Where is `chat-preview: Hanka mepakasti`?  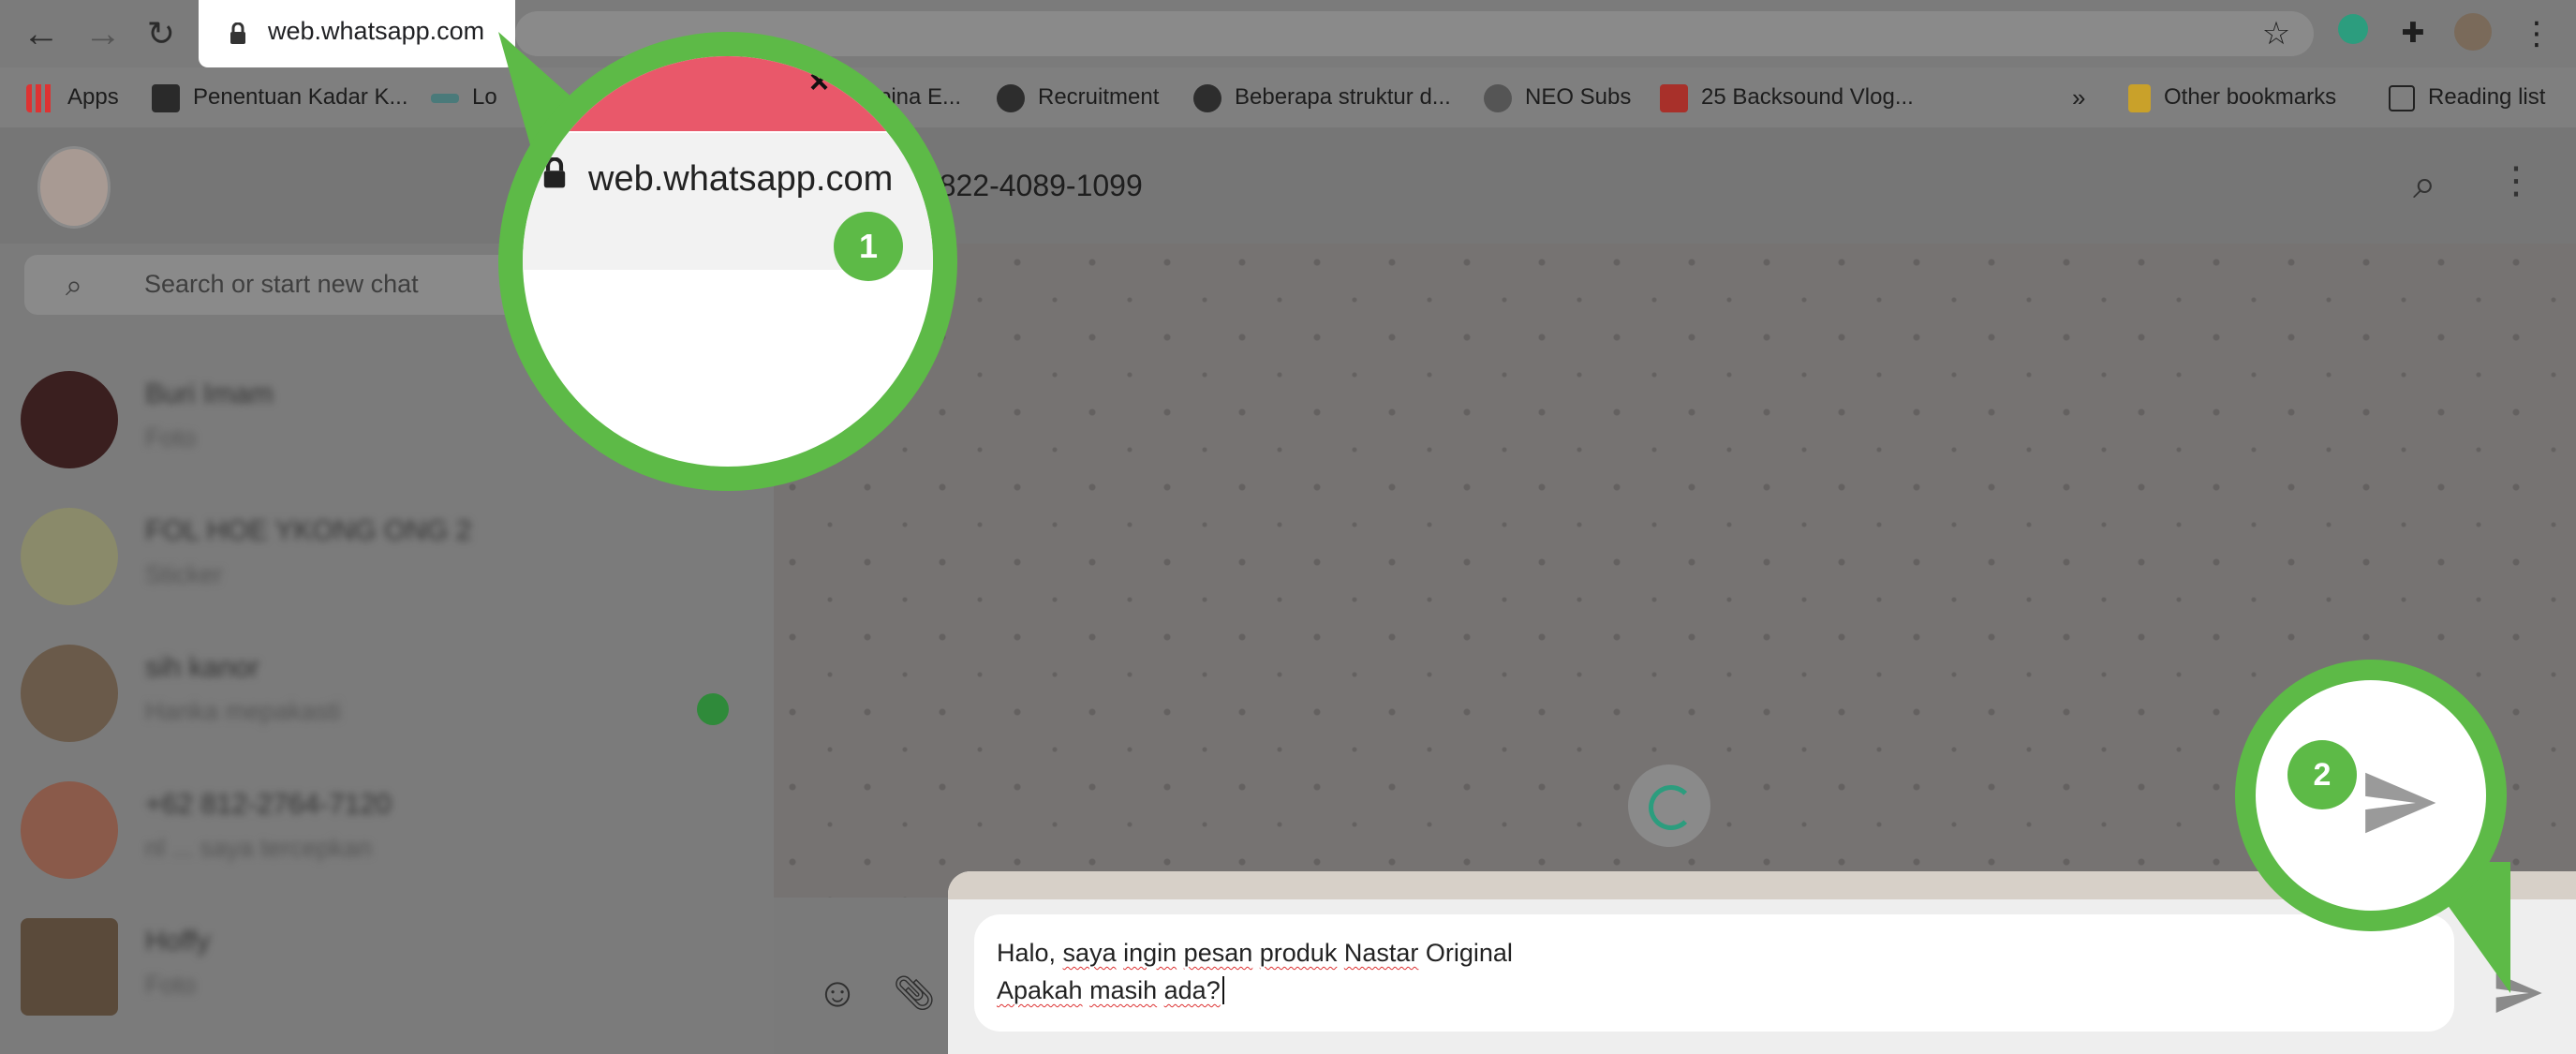 chat-preview: Hanka mepakasti is located at coordinates (243, 711).